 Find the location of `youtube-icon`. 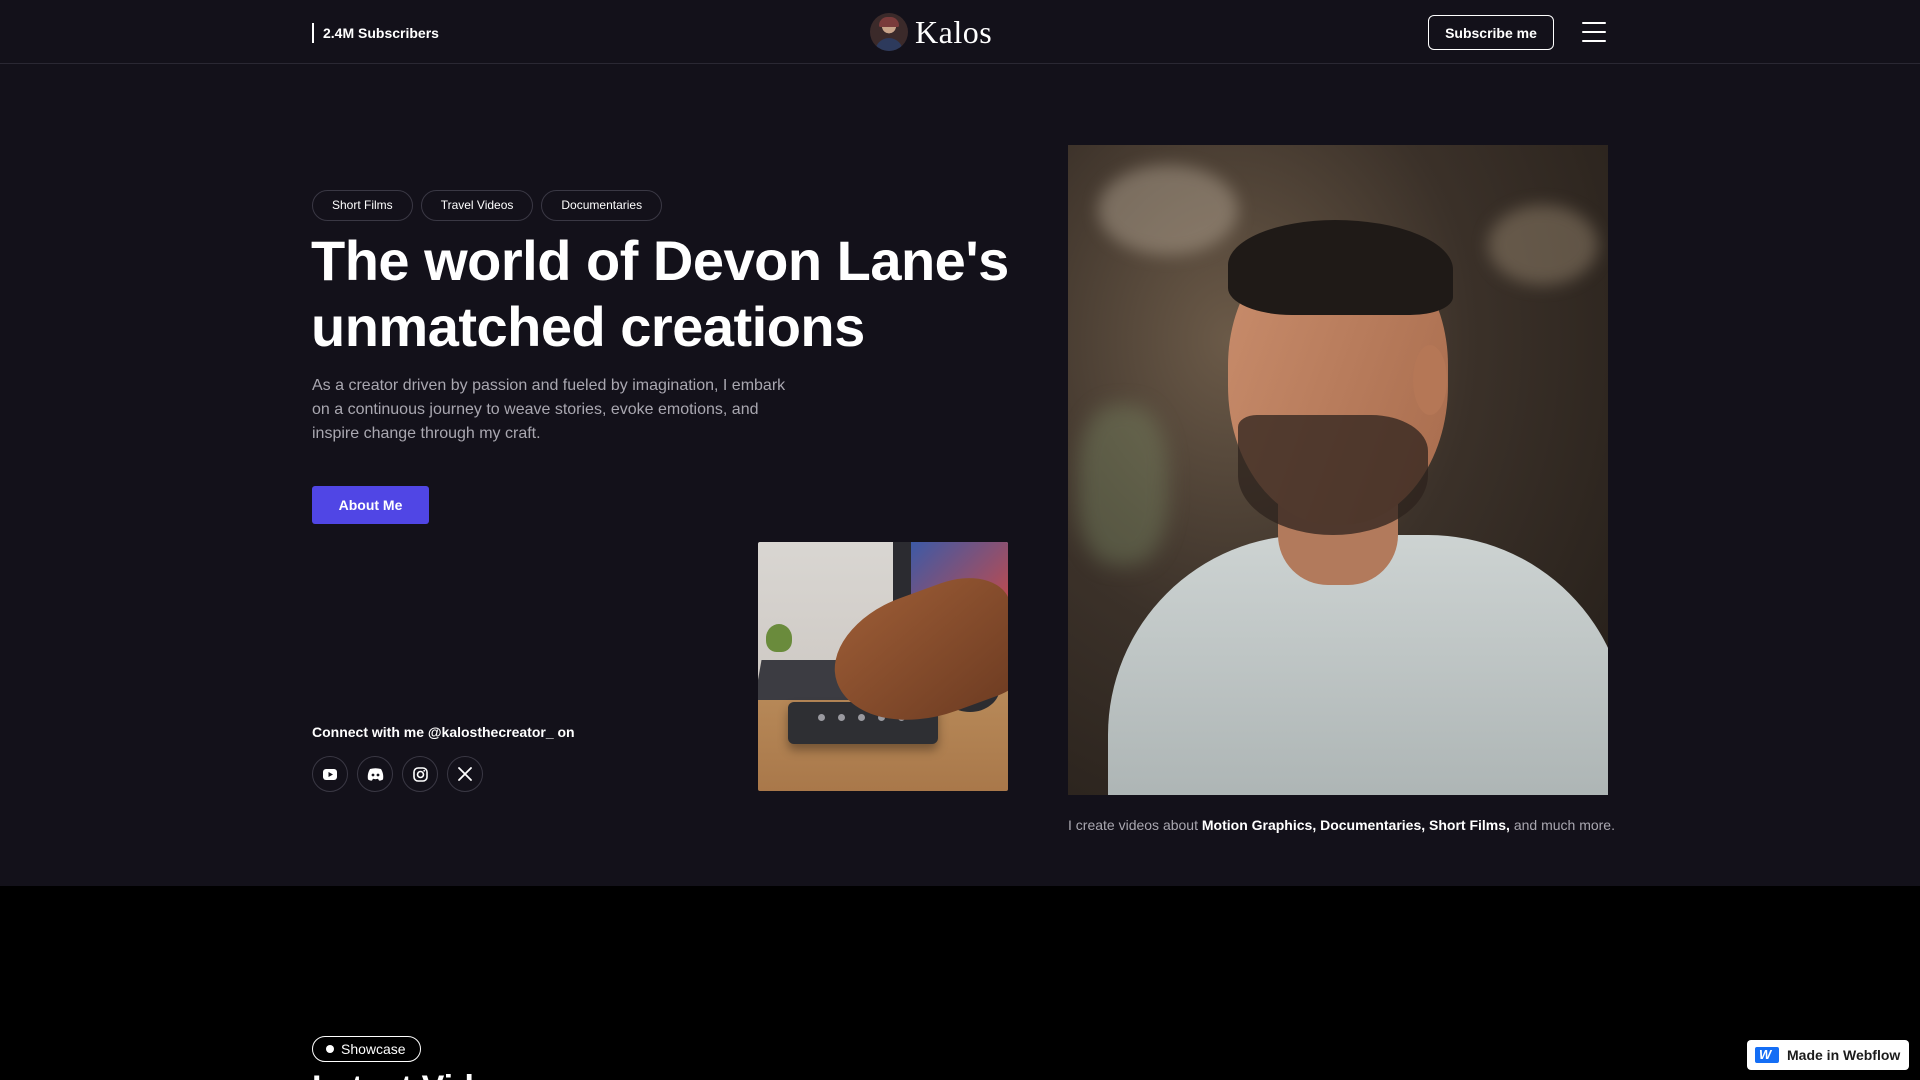

youtube-icon is located at coordinates (330, 774).